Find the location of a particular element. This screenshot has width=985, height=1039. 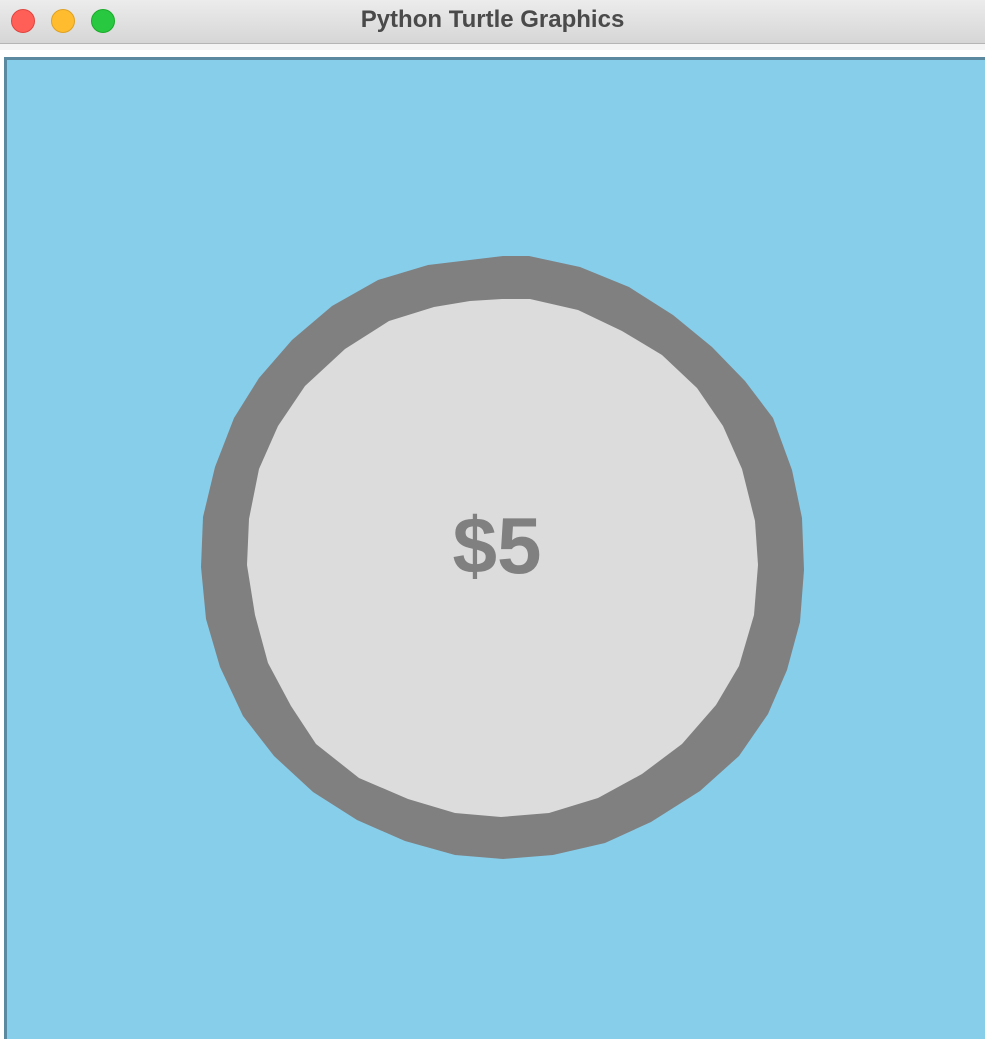

window-title: Python Turtle Graphics is located at coordinates (492, 19).